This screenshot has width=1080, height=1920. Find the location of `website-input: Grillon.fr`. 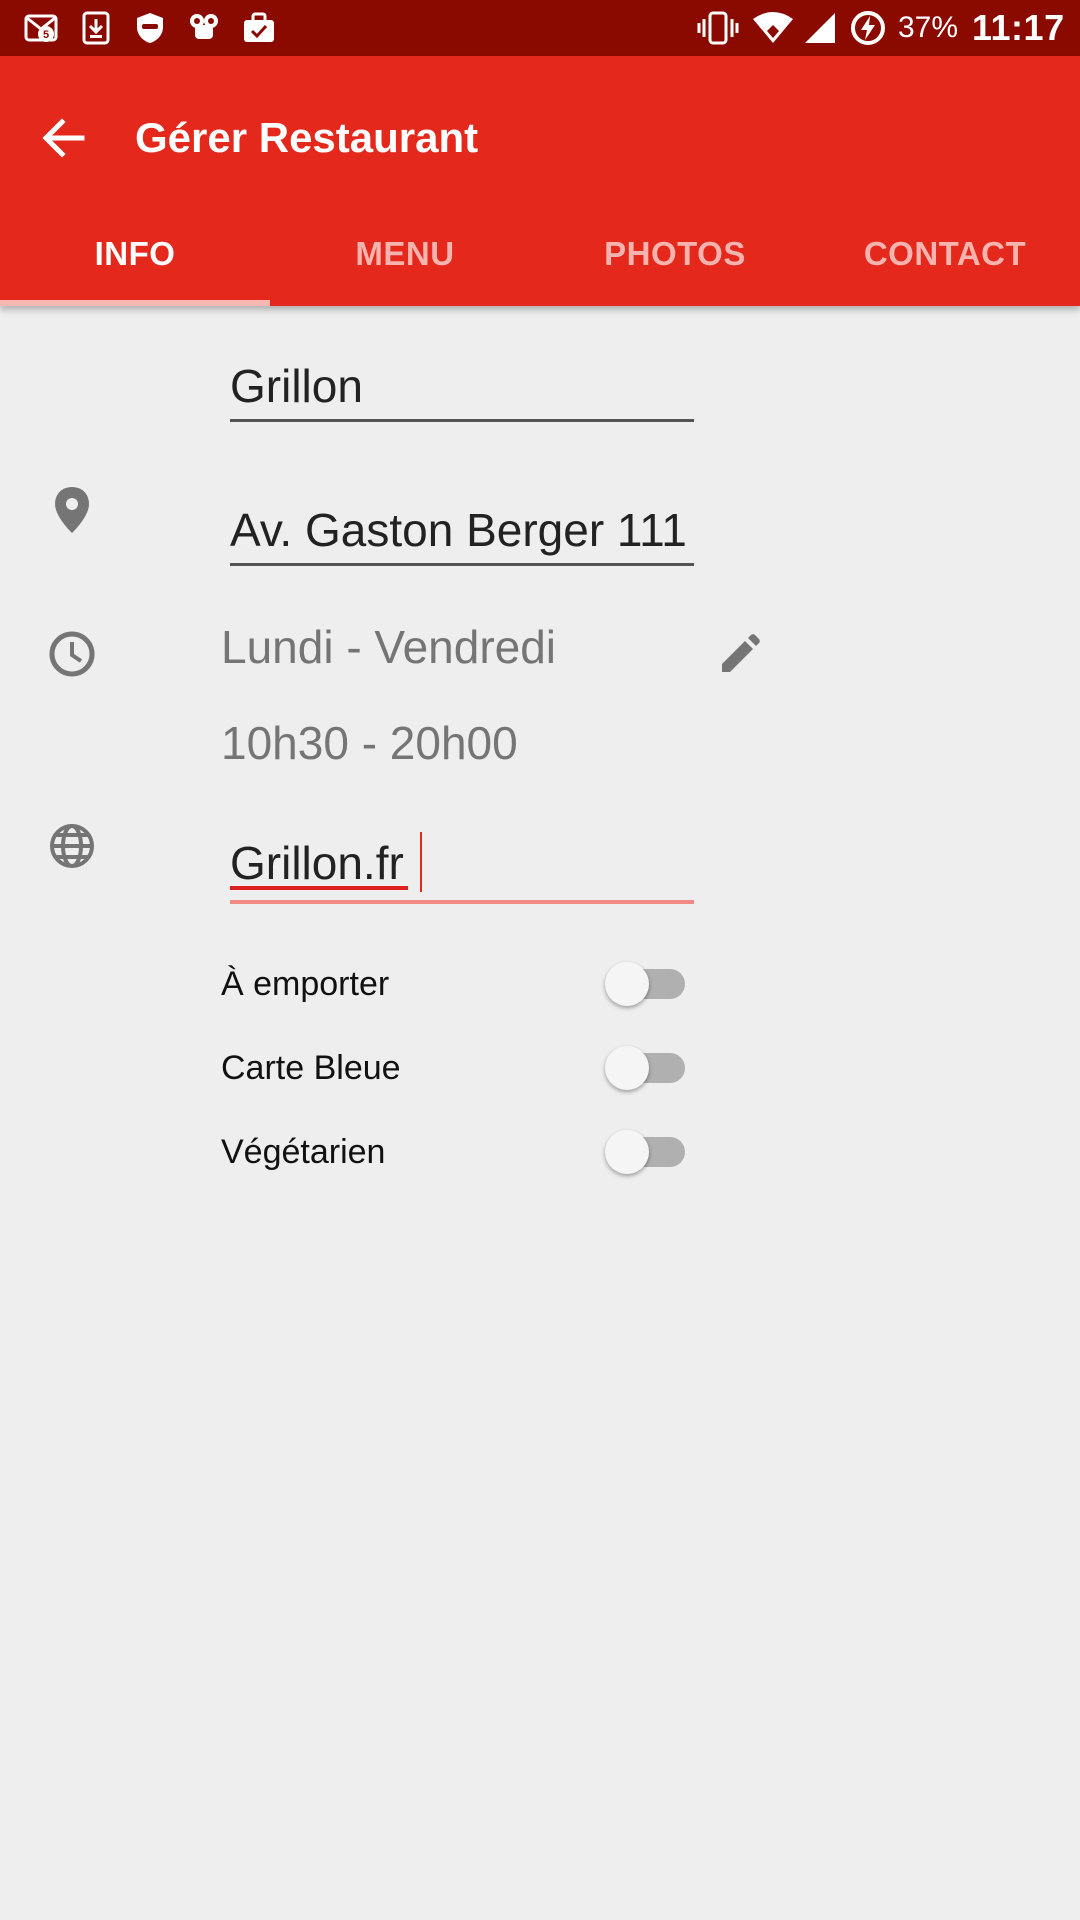

website-input: Grillon.fr is located at coordinates (462, 867).